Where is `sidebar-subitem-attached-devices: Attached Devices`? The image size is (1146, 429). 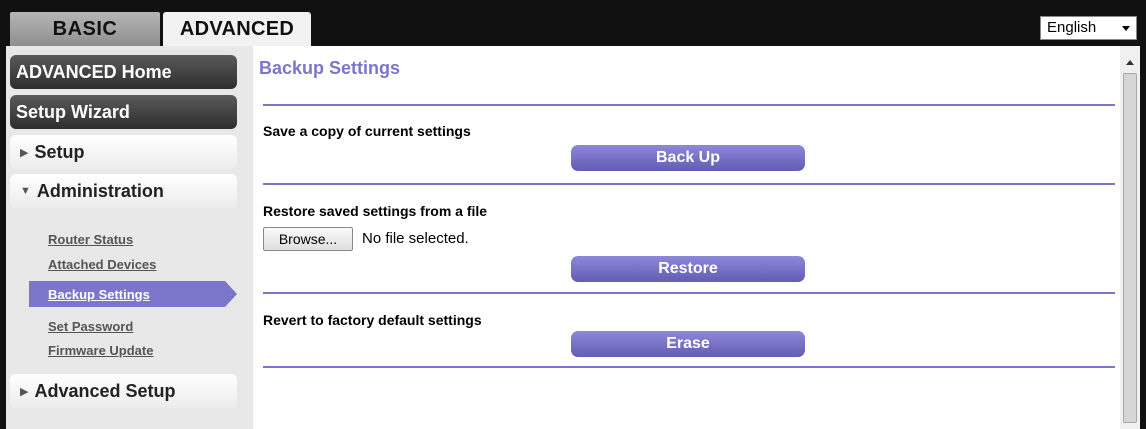 sidebar-subitem-attached-devices: Attached Devices is located at coordinates (102, 264).